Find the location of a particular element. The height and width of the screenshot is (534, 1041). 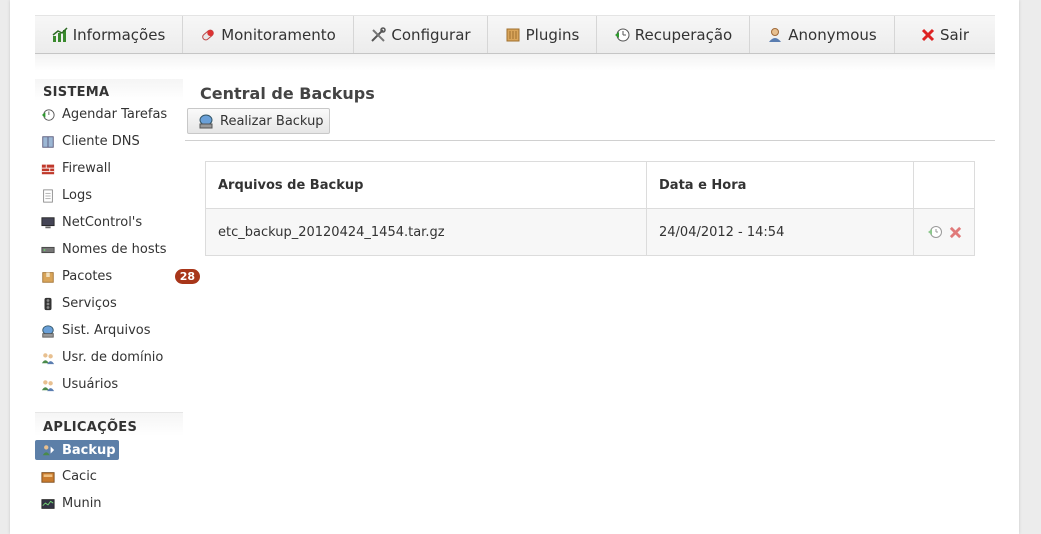

sidebar-item-label: Usuários is located at coordinates (90, 384).